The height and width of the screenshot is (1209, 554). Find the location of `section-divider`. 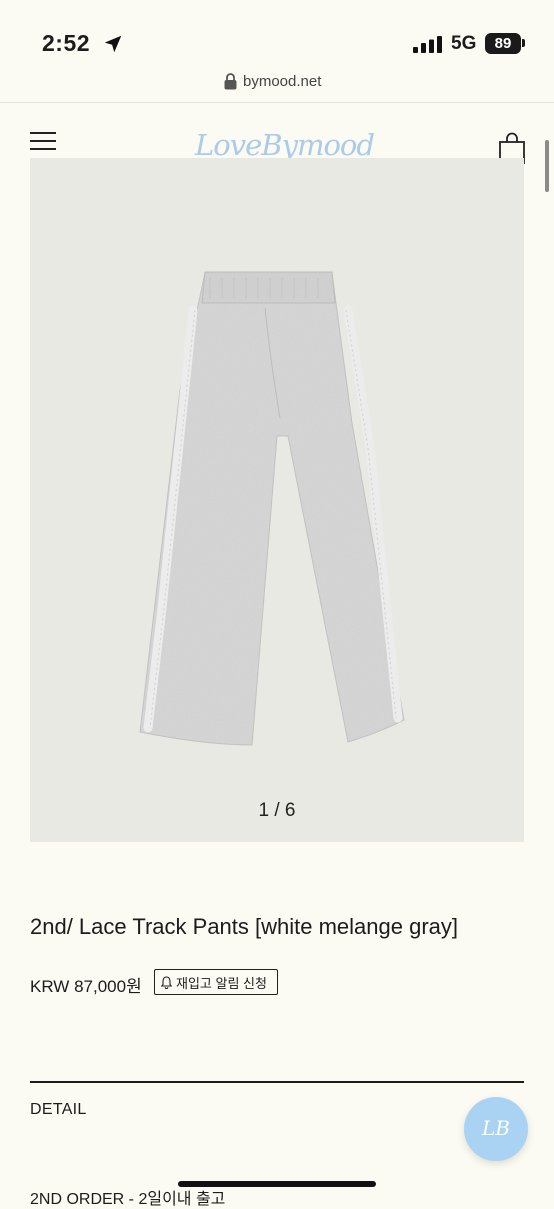

section-divider is located at coordinates (277, 1082).